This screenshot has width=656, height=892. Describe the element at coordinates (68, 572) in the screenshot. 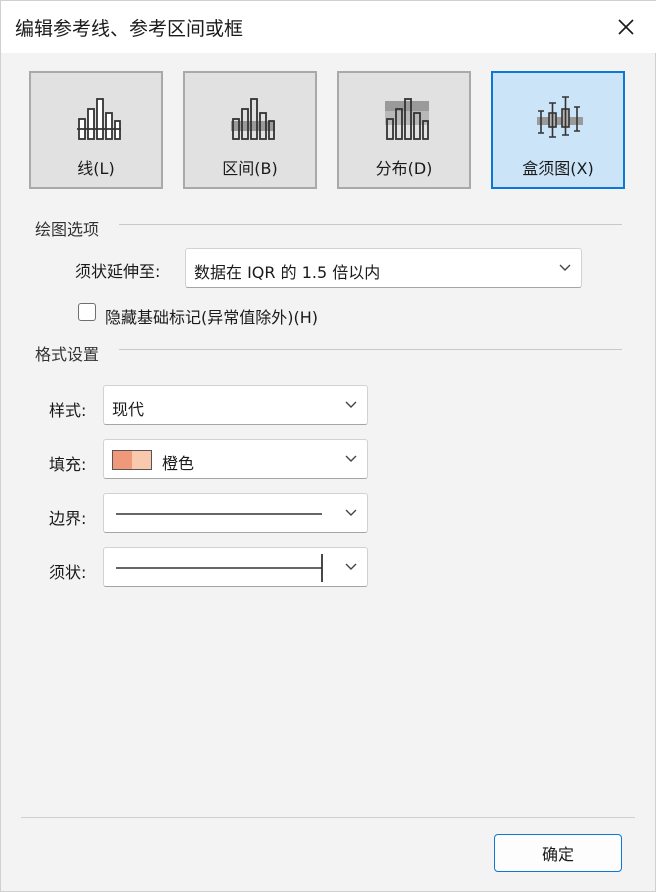

I see `whisker-label: 须状:` at that location.